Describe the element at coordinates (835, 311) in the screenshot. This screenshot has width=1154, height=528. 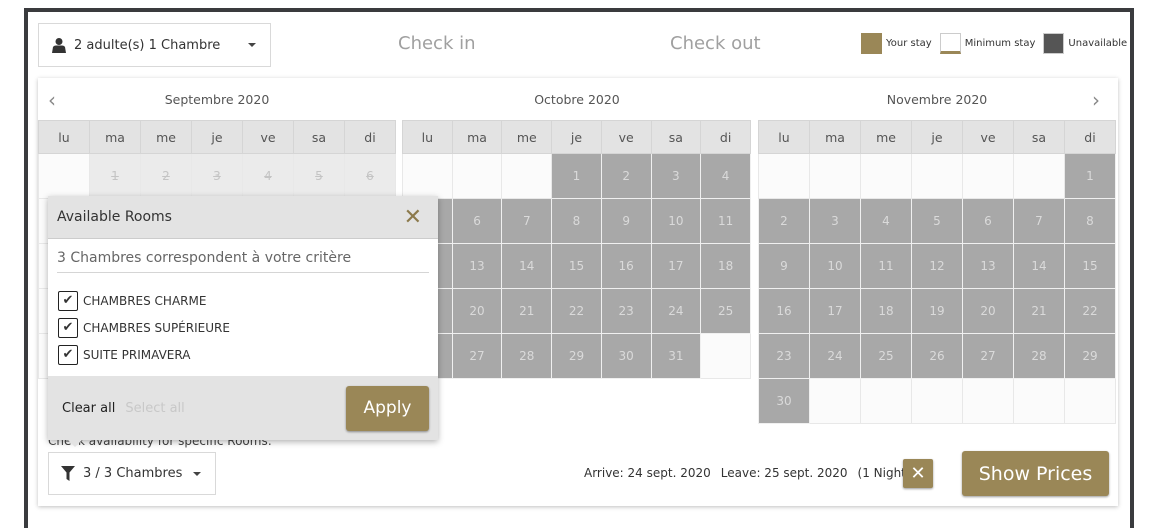
I see `day-cell: 17` at that location.